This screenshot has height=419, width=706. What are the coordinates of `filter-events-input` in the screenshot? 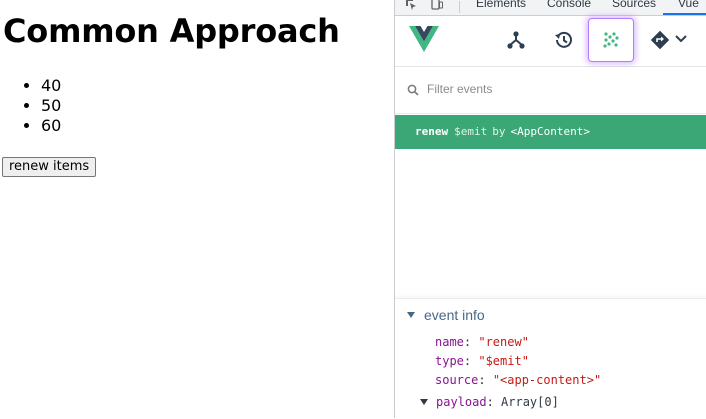 It's located at (557, 89).